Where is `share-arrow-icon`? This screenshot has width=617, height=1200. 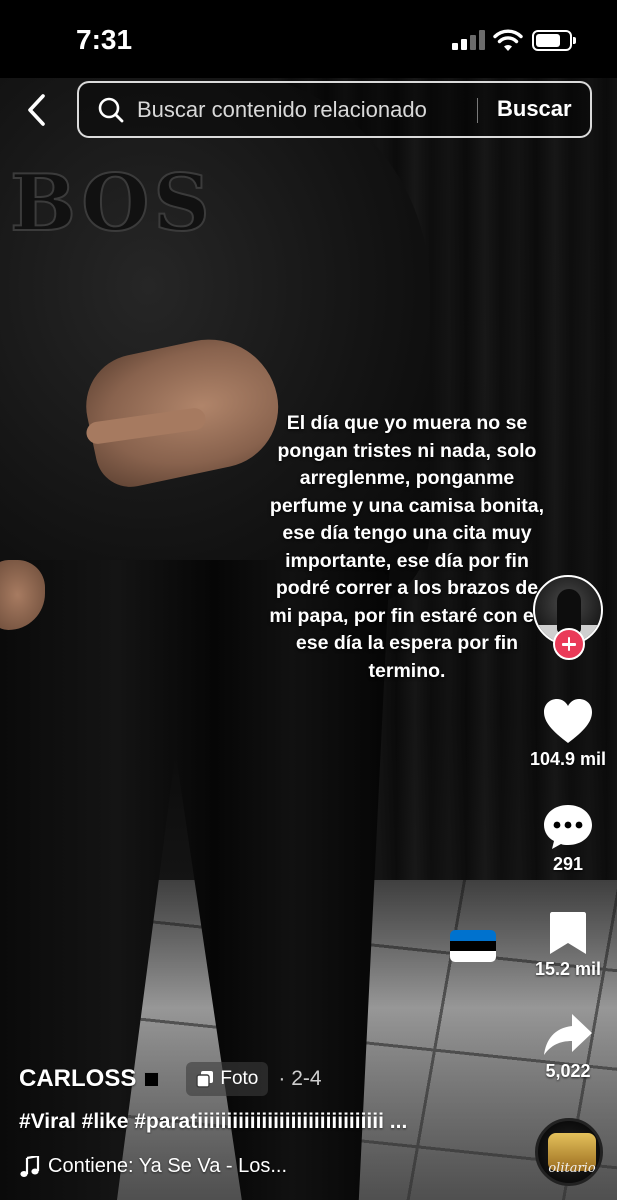
share-arrow-icon is located at coordinates (568, 1034).